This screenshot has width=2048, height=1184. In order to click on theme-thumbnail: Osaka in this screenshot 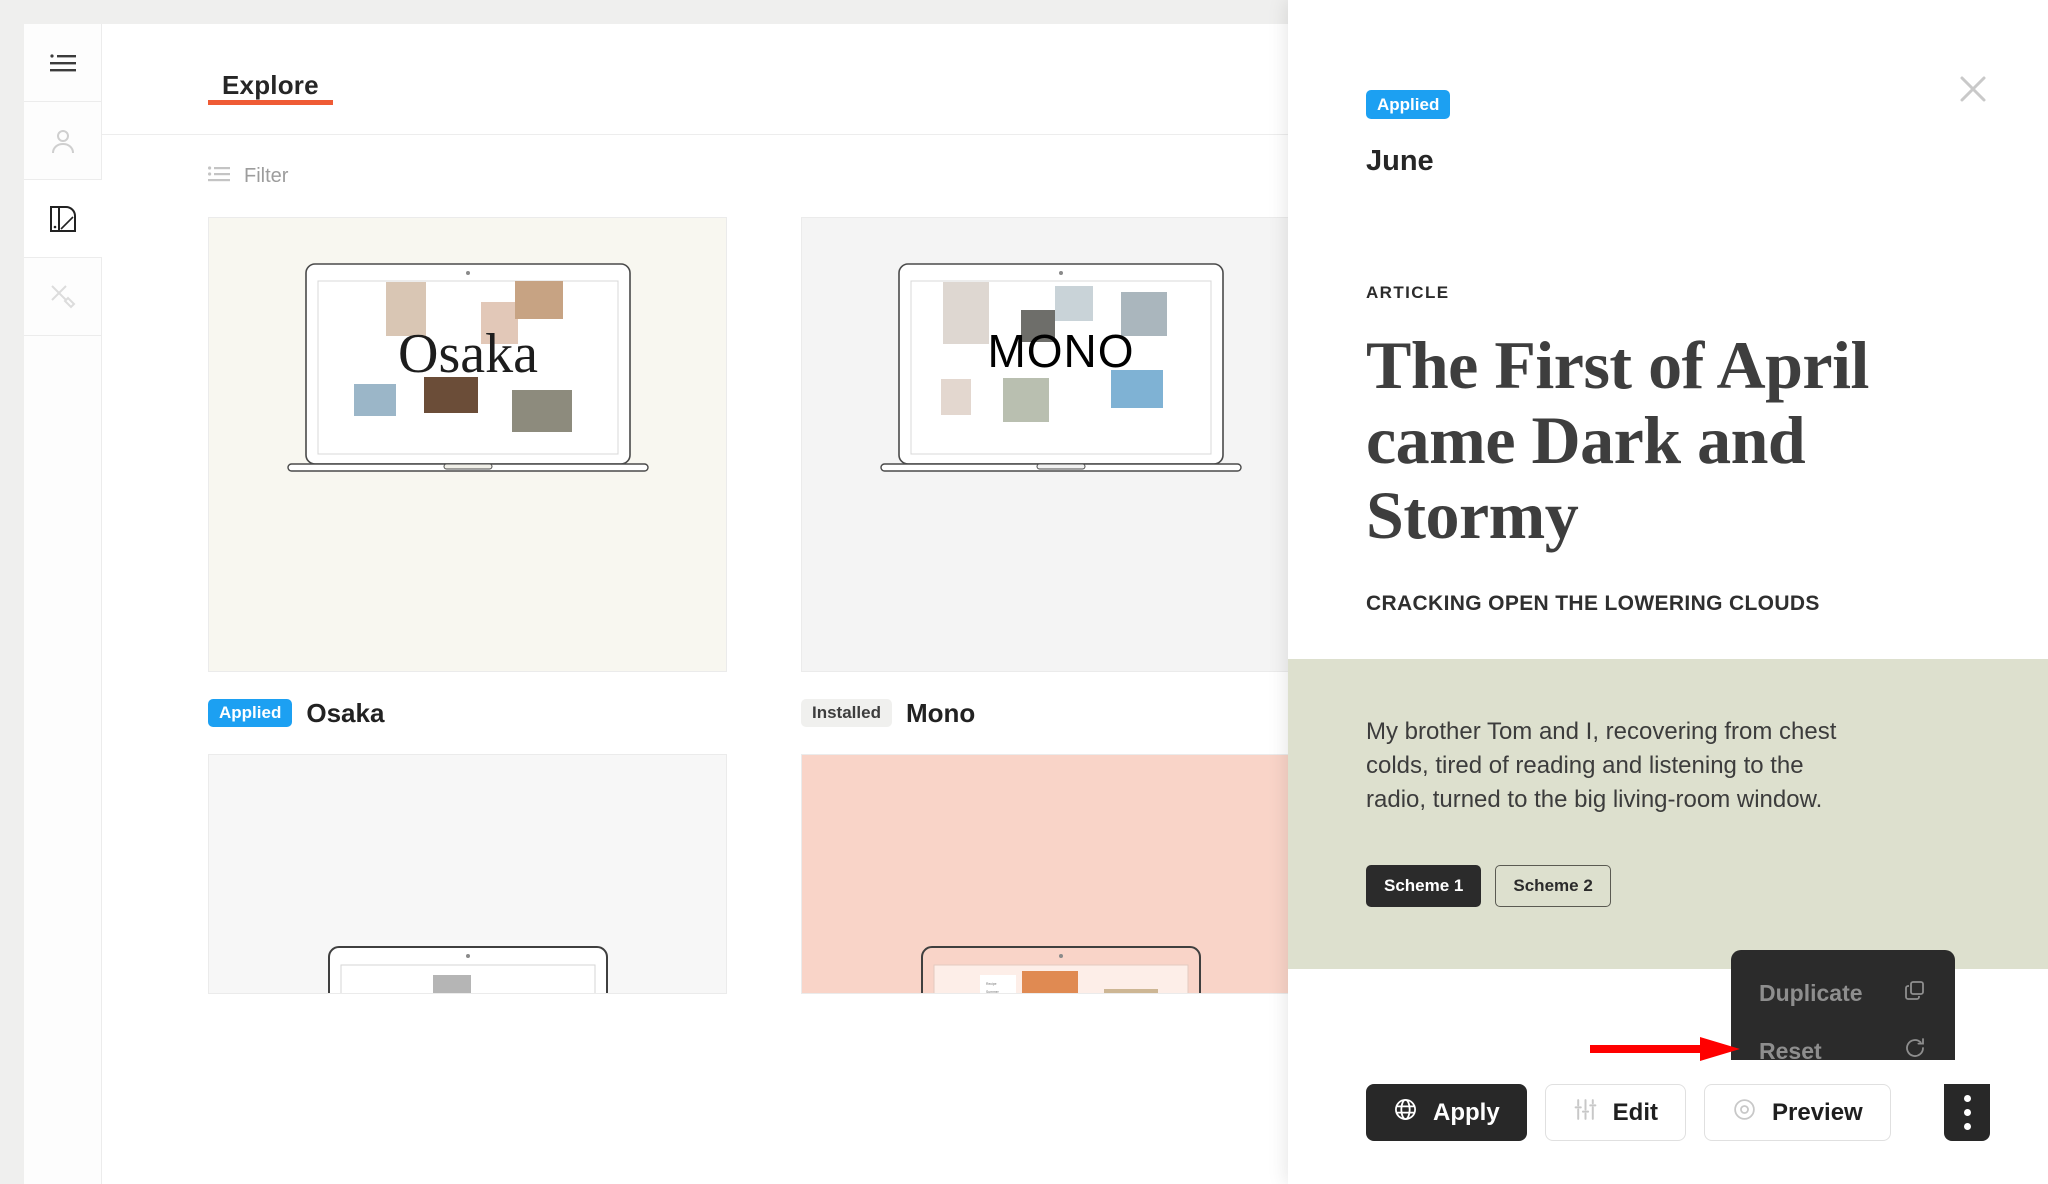, I will do `click(467, 444)`.